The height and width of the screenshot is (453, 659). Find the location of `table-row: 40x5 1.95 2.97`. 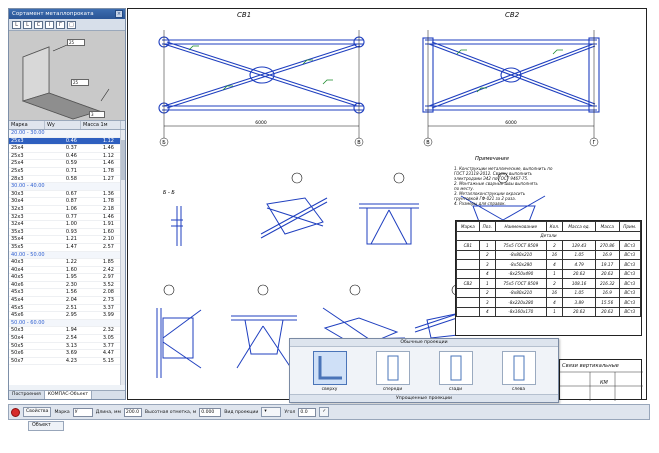

table-row: 40x5 1.95 2.97 is located at coordinates (67, 278).